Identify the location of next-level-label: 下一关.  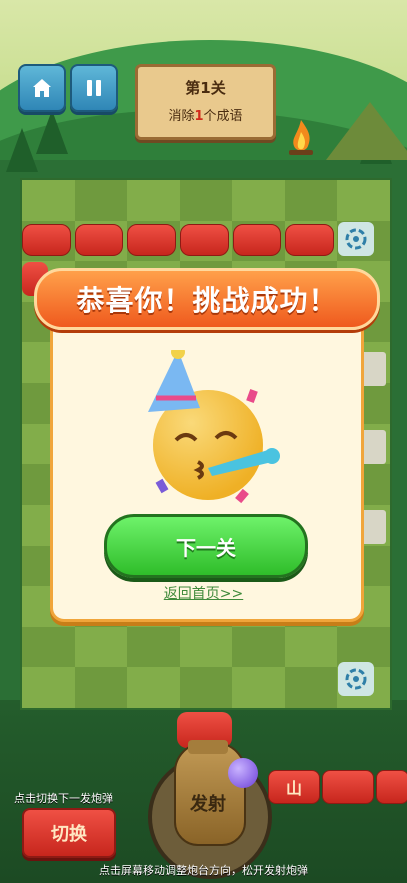
(206, 547).